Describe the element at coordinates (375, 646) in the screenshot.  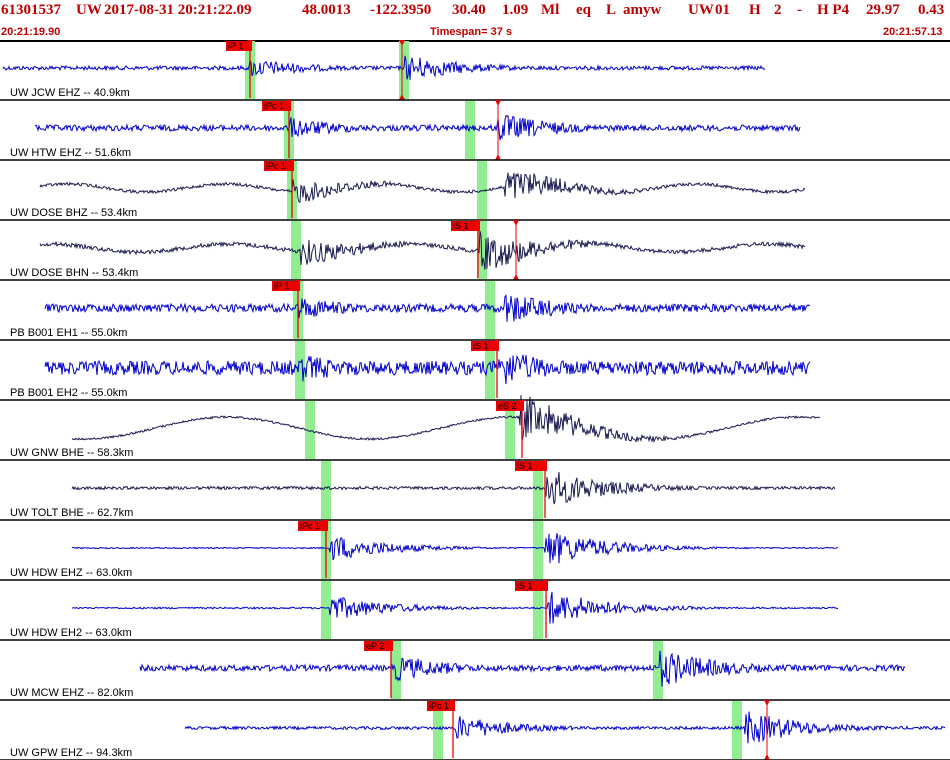
I see `phase-pick-label: eP 2` at that location.